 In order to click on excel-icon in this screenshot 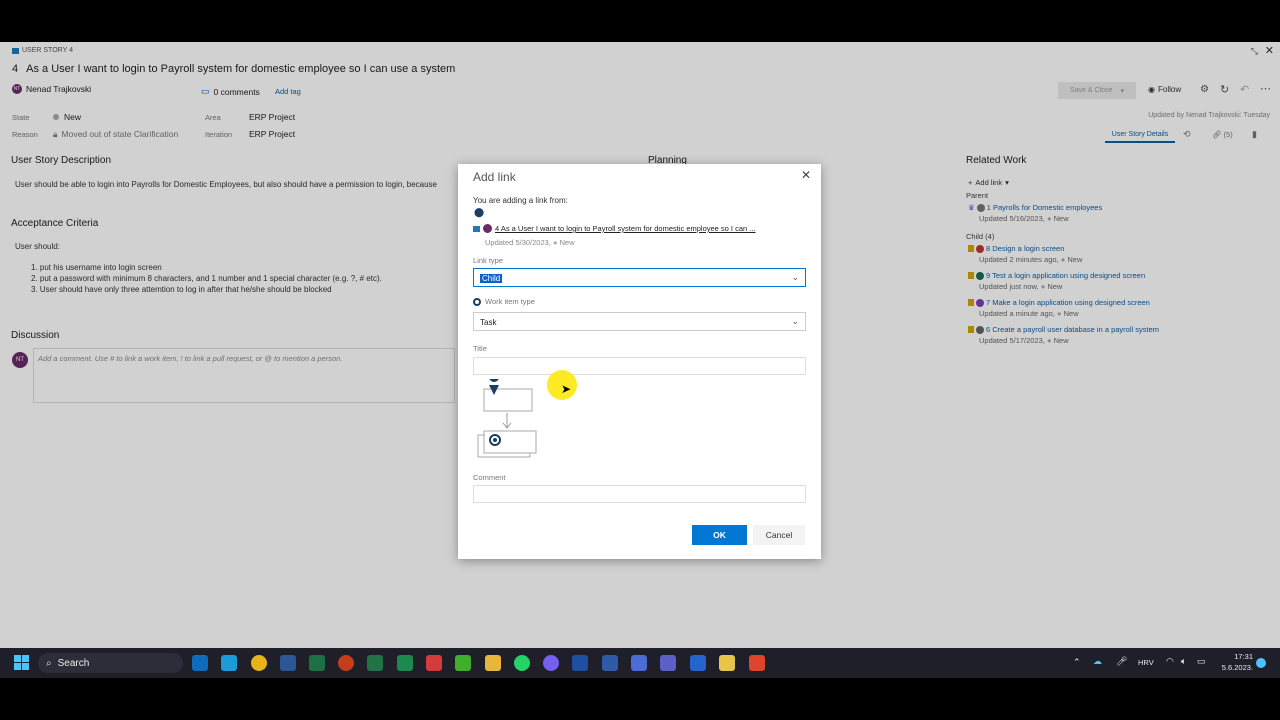, I will do `click(317, 663)`.